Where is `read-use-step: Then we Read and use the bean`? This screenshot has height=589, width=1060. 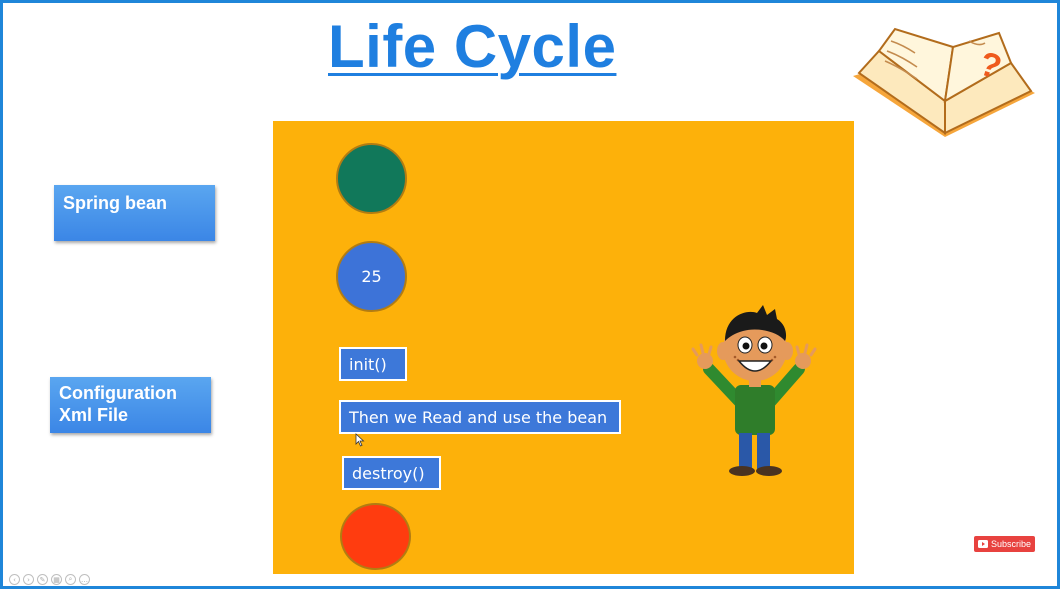
read-use-step: Then we Read and use the bean is located at coordinates (480, 417).